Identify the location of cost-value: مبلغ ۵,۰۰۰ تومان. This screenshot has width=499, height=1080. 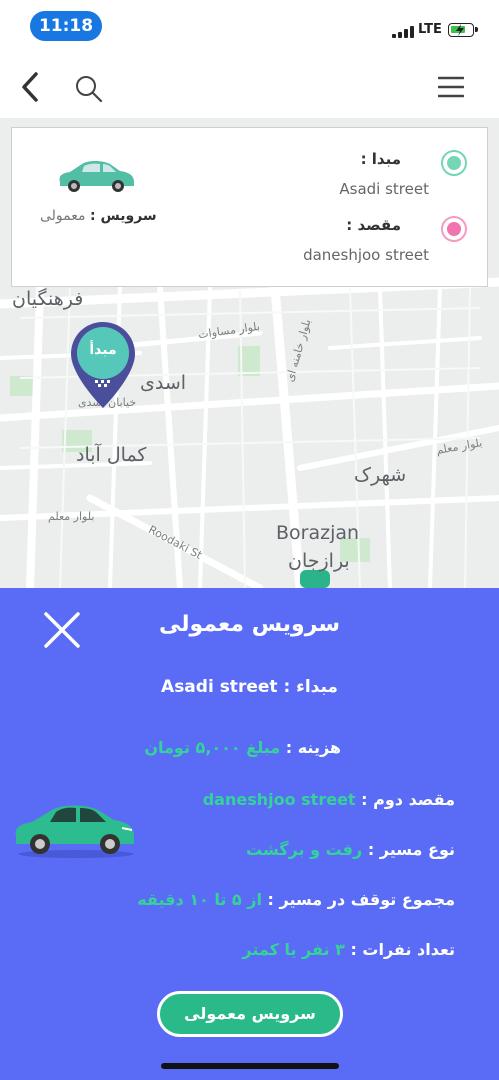
(212, 747).